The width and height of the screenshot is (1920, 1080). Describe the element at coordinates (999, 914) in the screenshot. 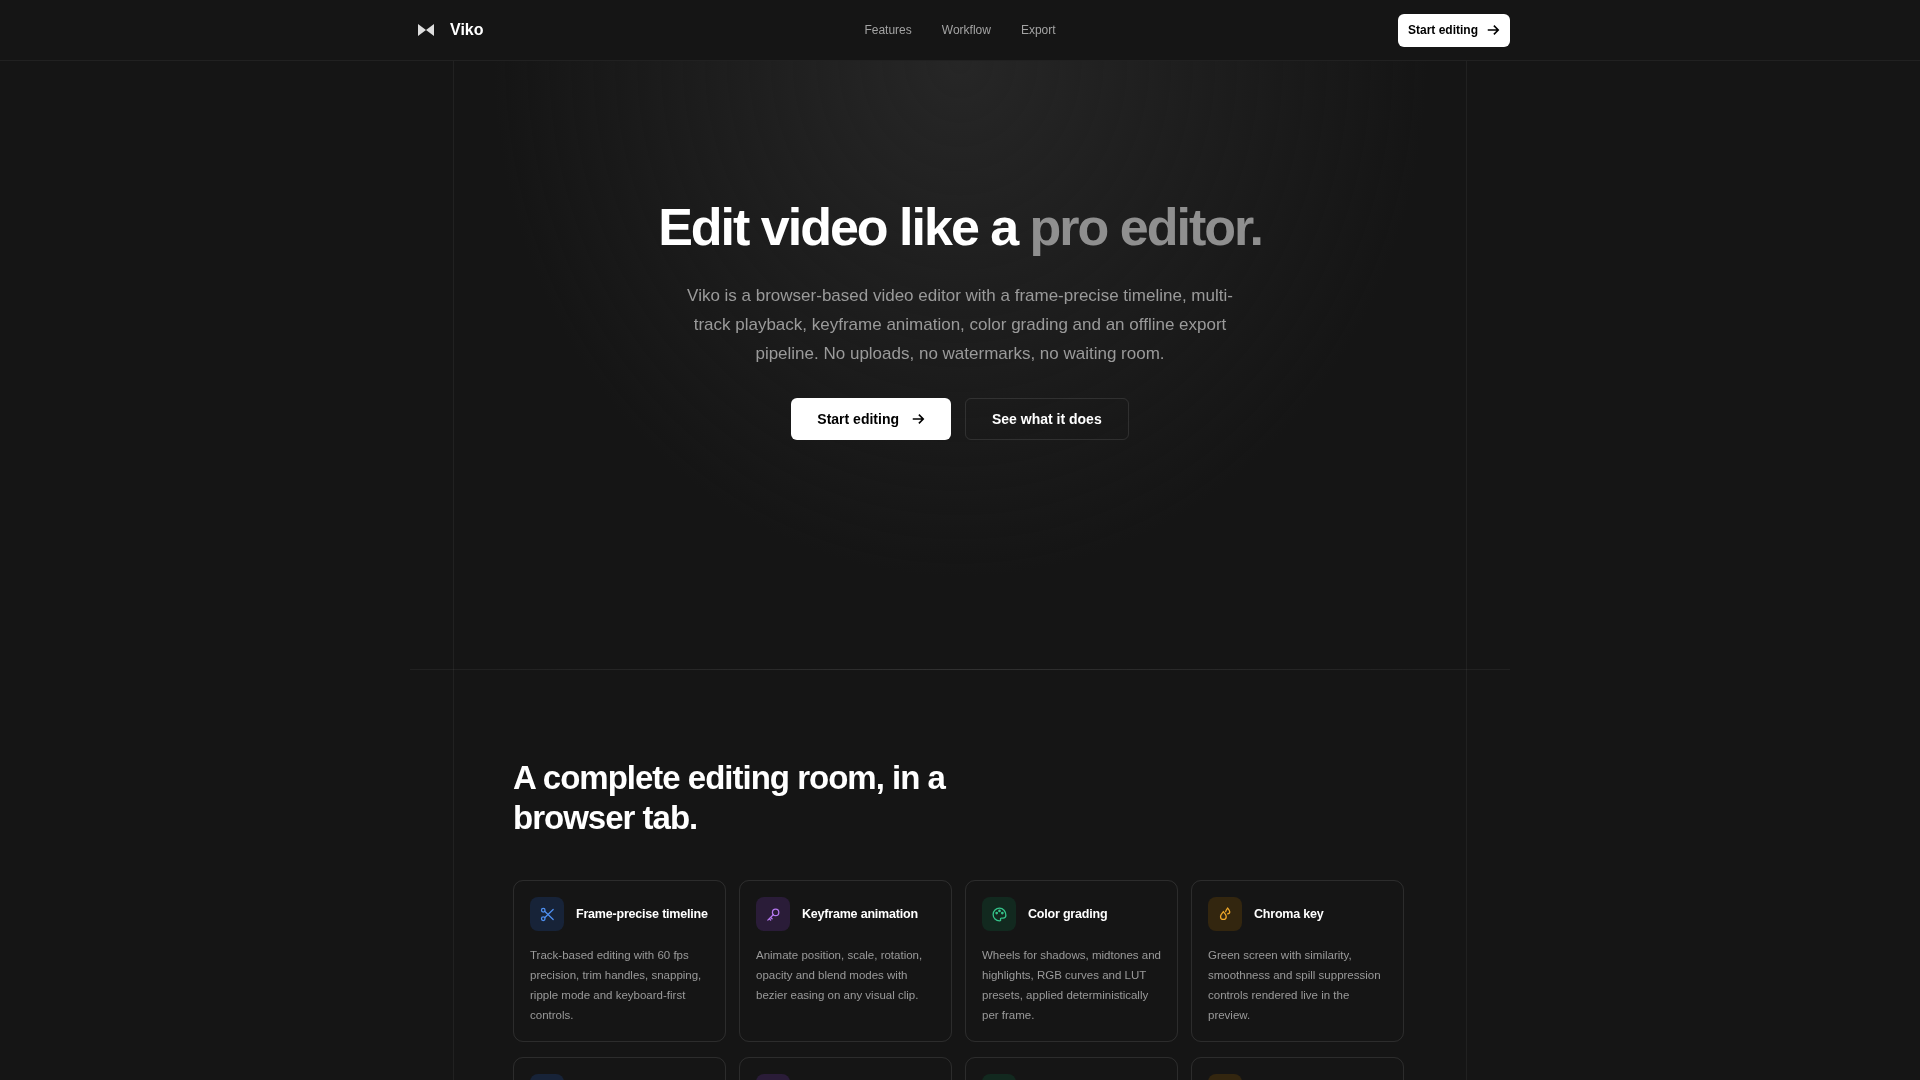

I see `palette-icon` at that location.